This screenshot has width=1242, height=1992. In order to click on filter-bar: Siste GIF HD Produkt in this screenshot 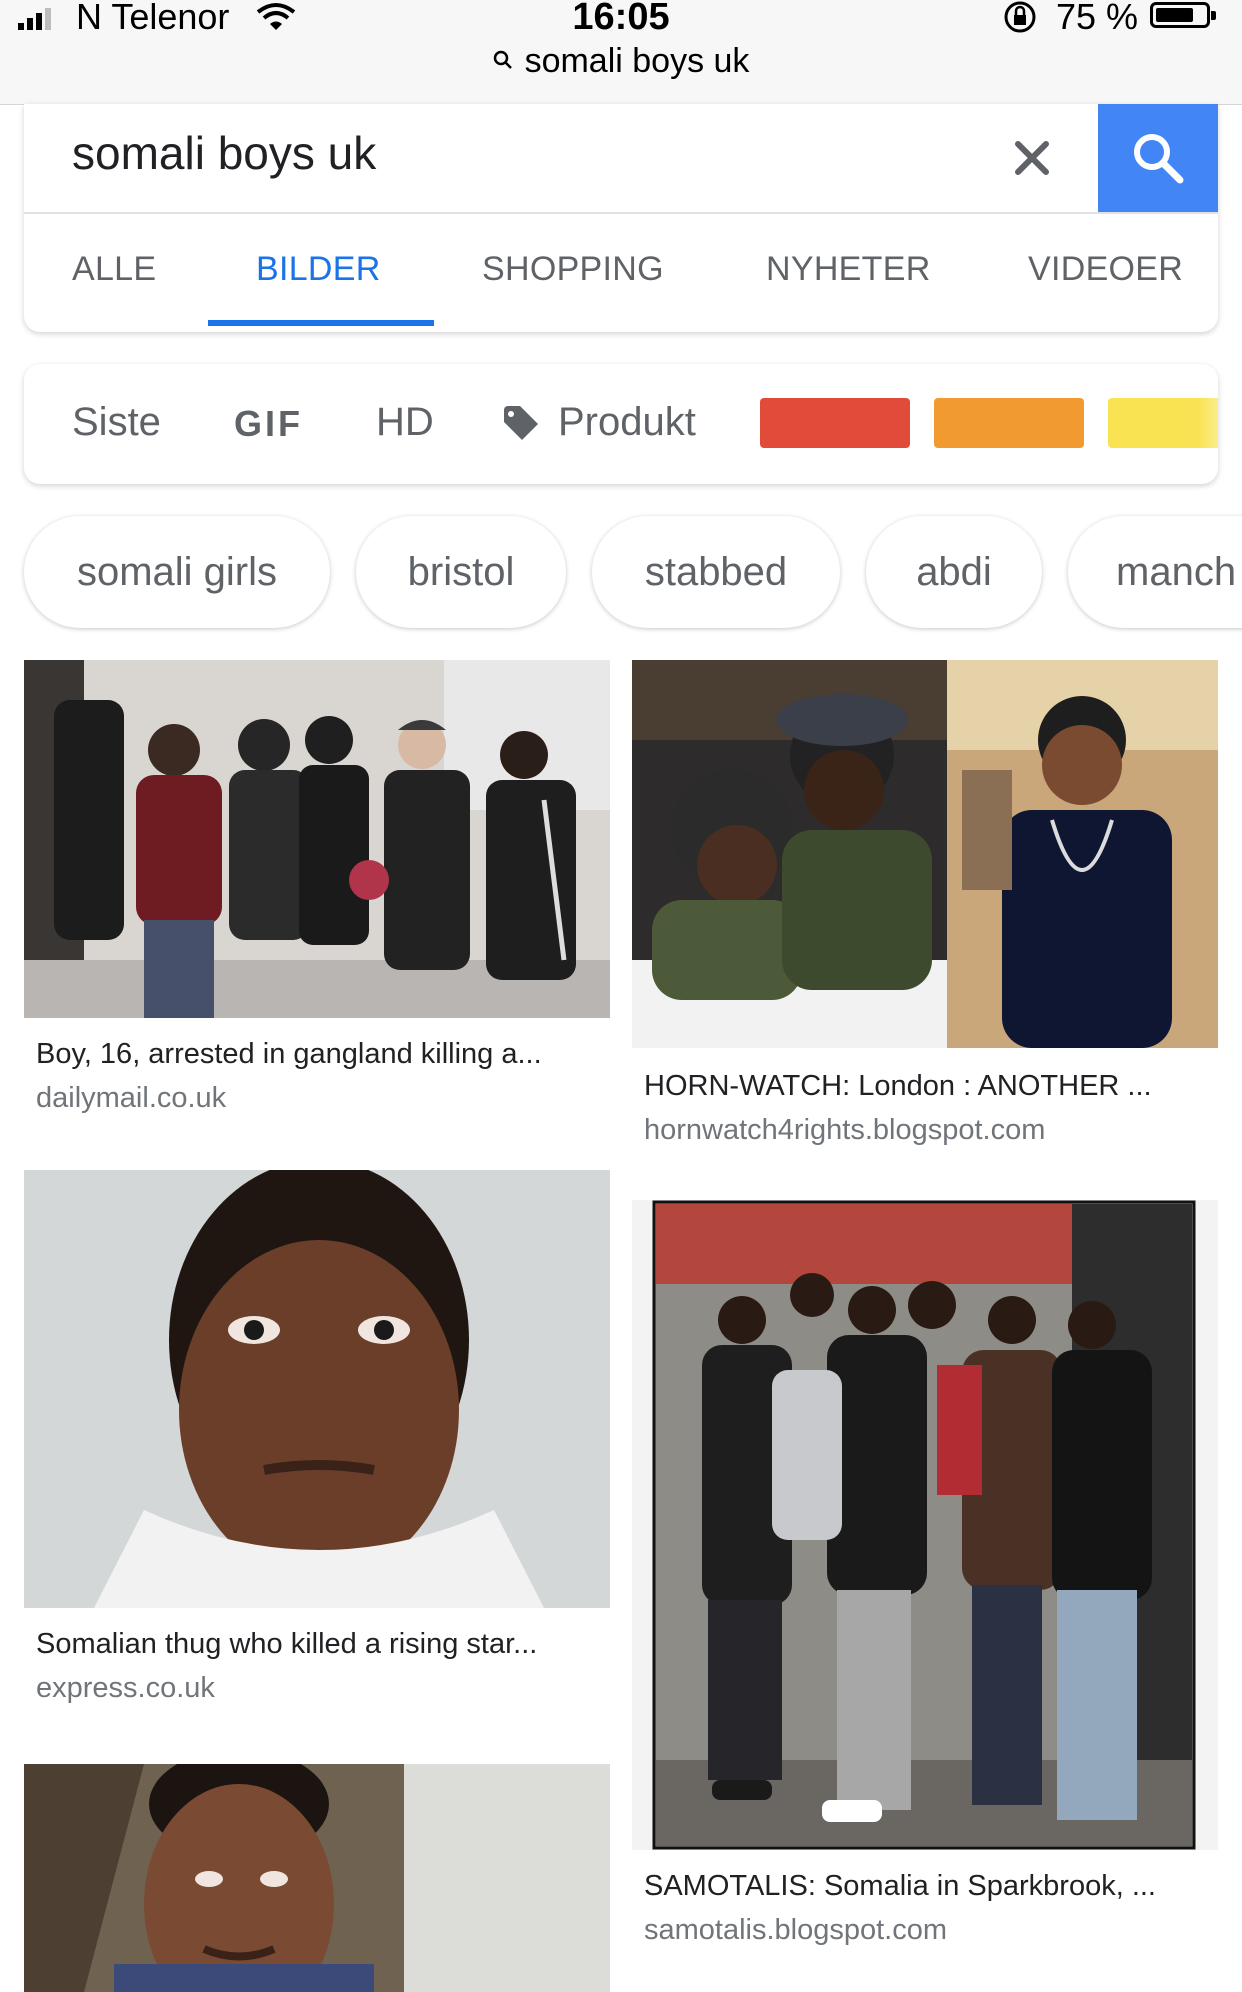, I will do `click(621, 424)`.